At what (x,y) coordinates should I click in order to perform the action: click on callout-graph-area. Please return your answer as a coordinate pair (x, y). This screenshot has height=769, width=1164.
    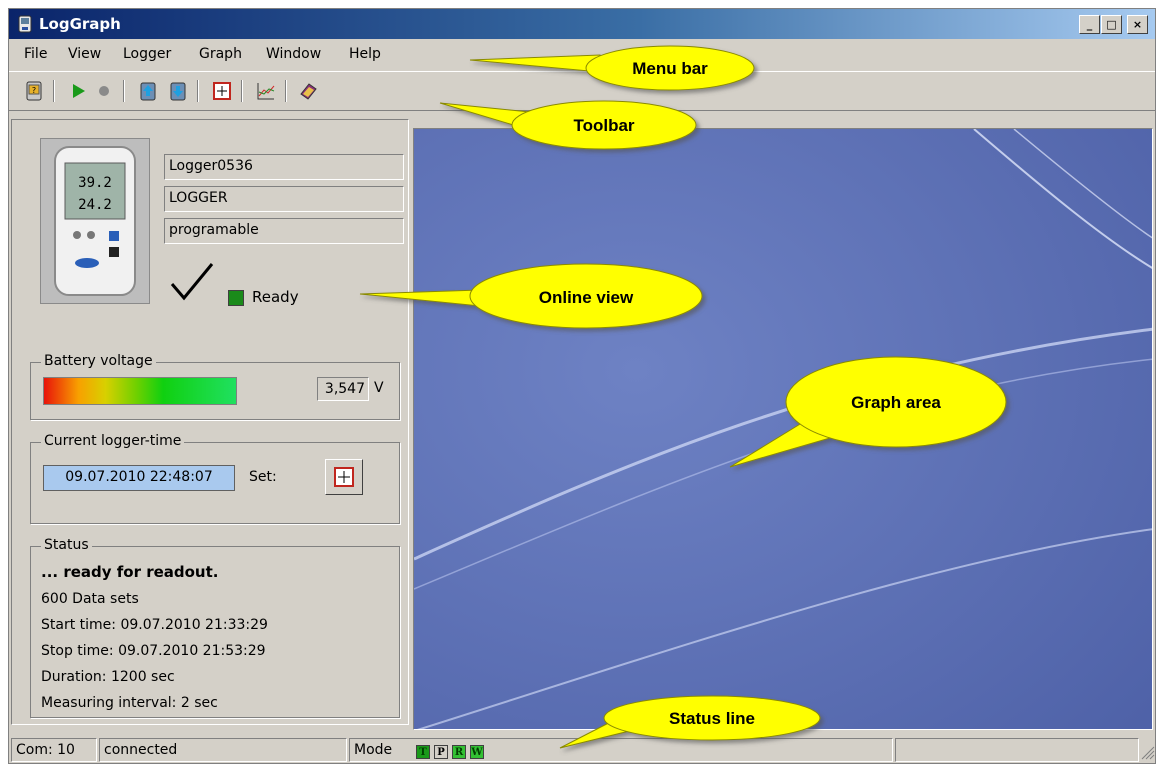
    Looking at the image, I should click on (868, 412).